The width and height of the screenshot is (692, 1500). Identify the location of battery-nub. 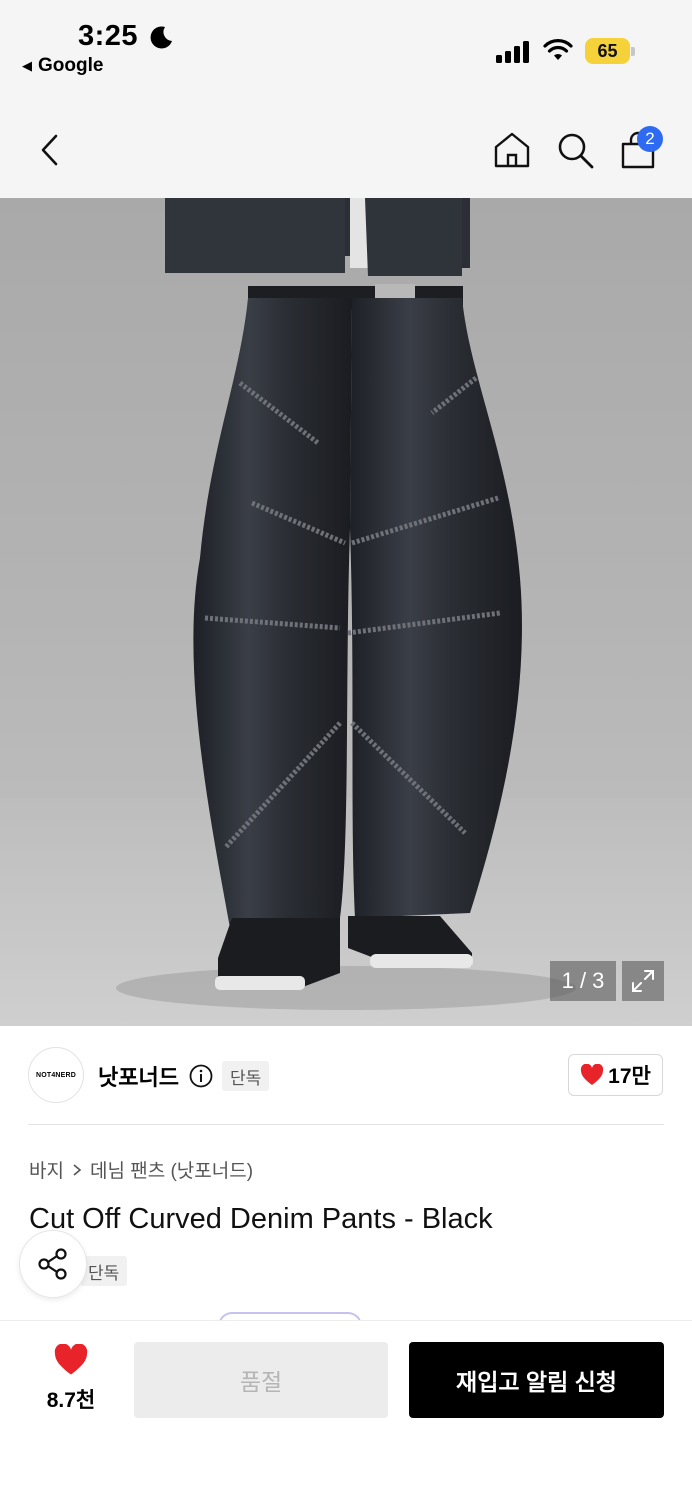
(633, 51).